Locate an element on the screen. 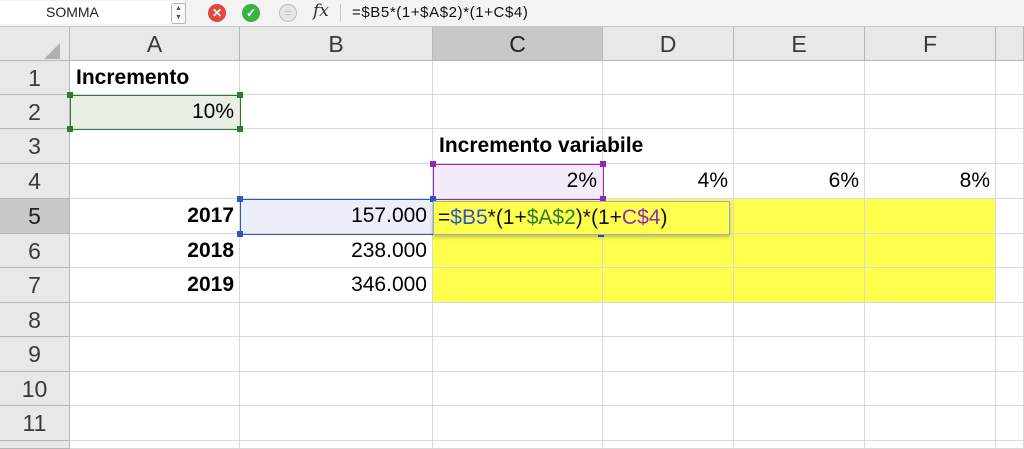 The width and height of the screenshot is (1024, 449). row-header-5: 5 is located at coordinates (35, 216).